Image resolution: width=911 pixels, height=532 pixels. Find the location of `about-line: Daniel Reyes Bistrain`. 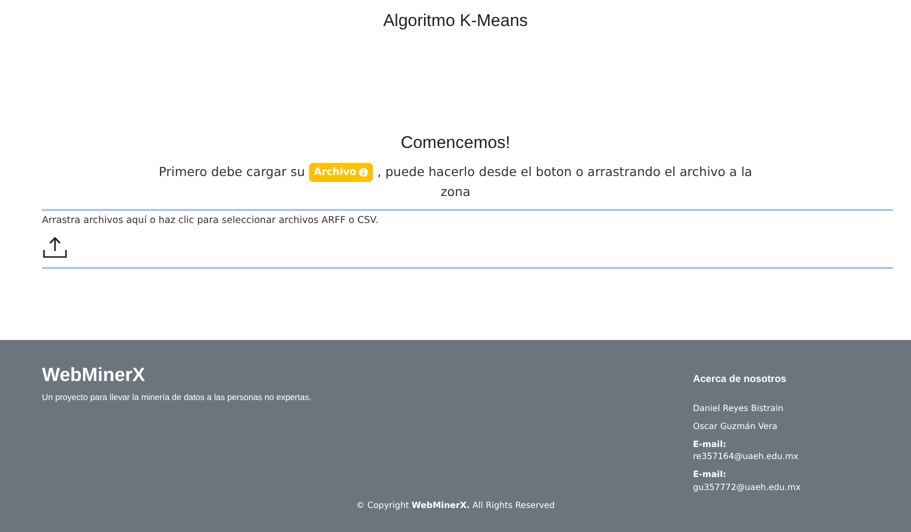

about-line: Daniel Reyes Bistrain is located at coordinates (738, 409).